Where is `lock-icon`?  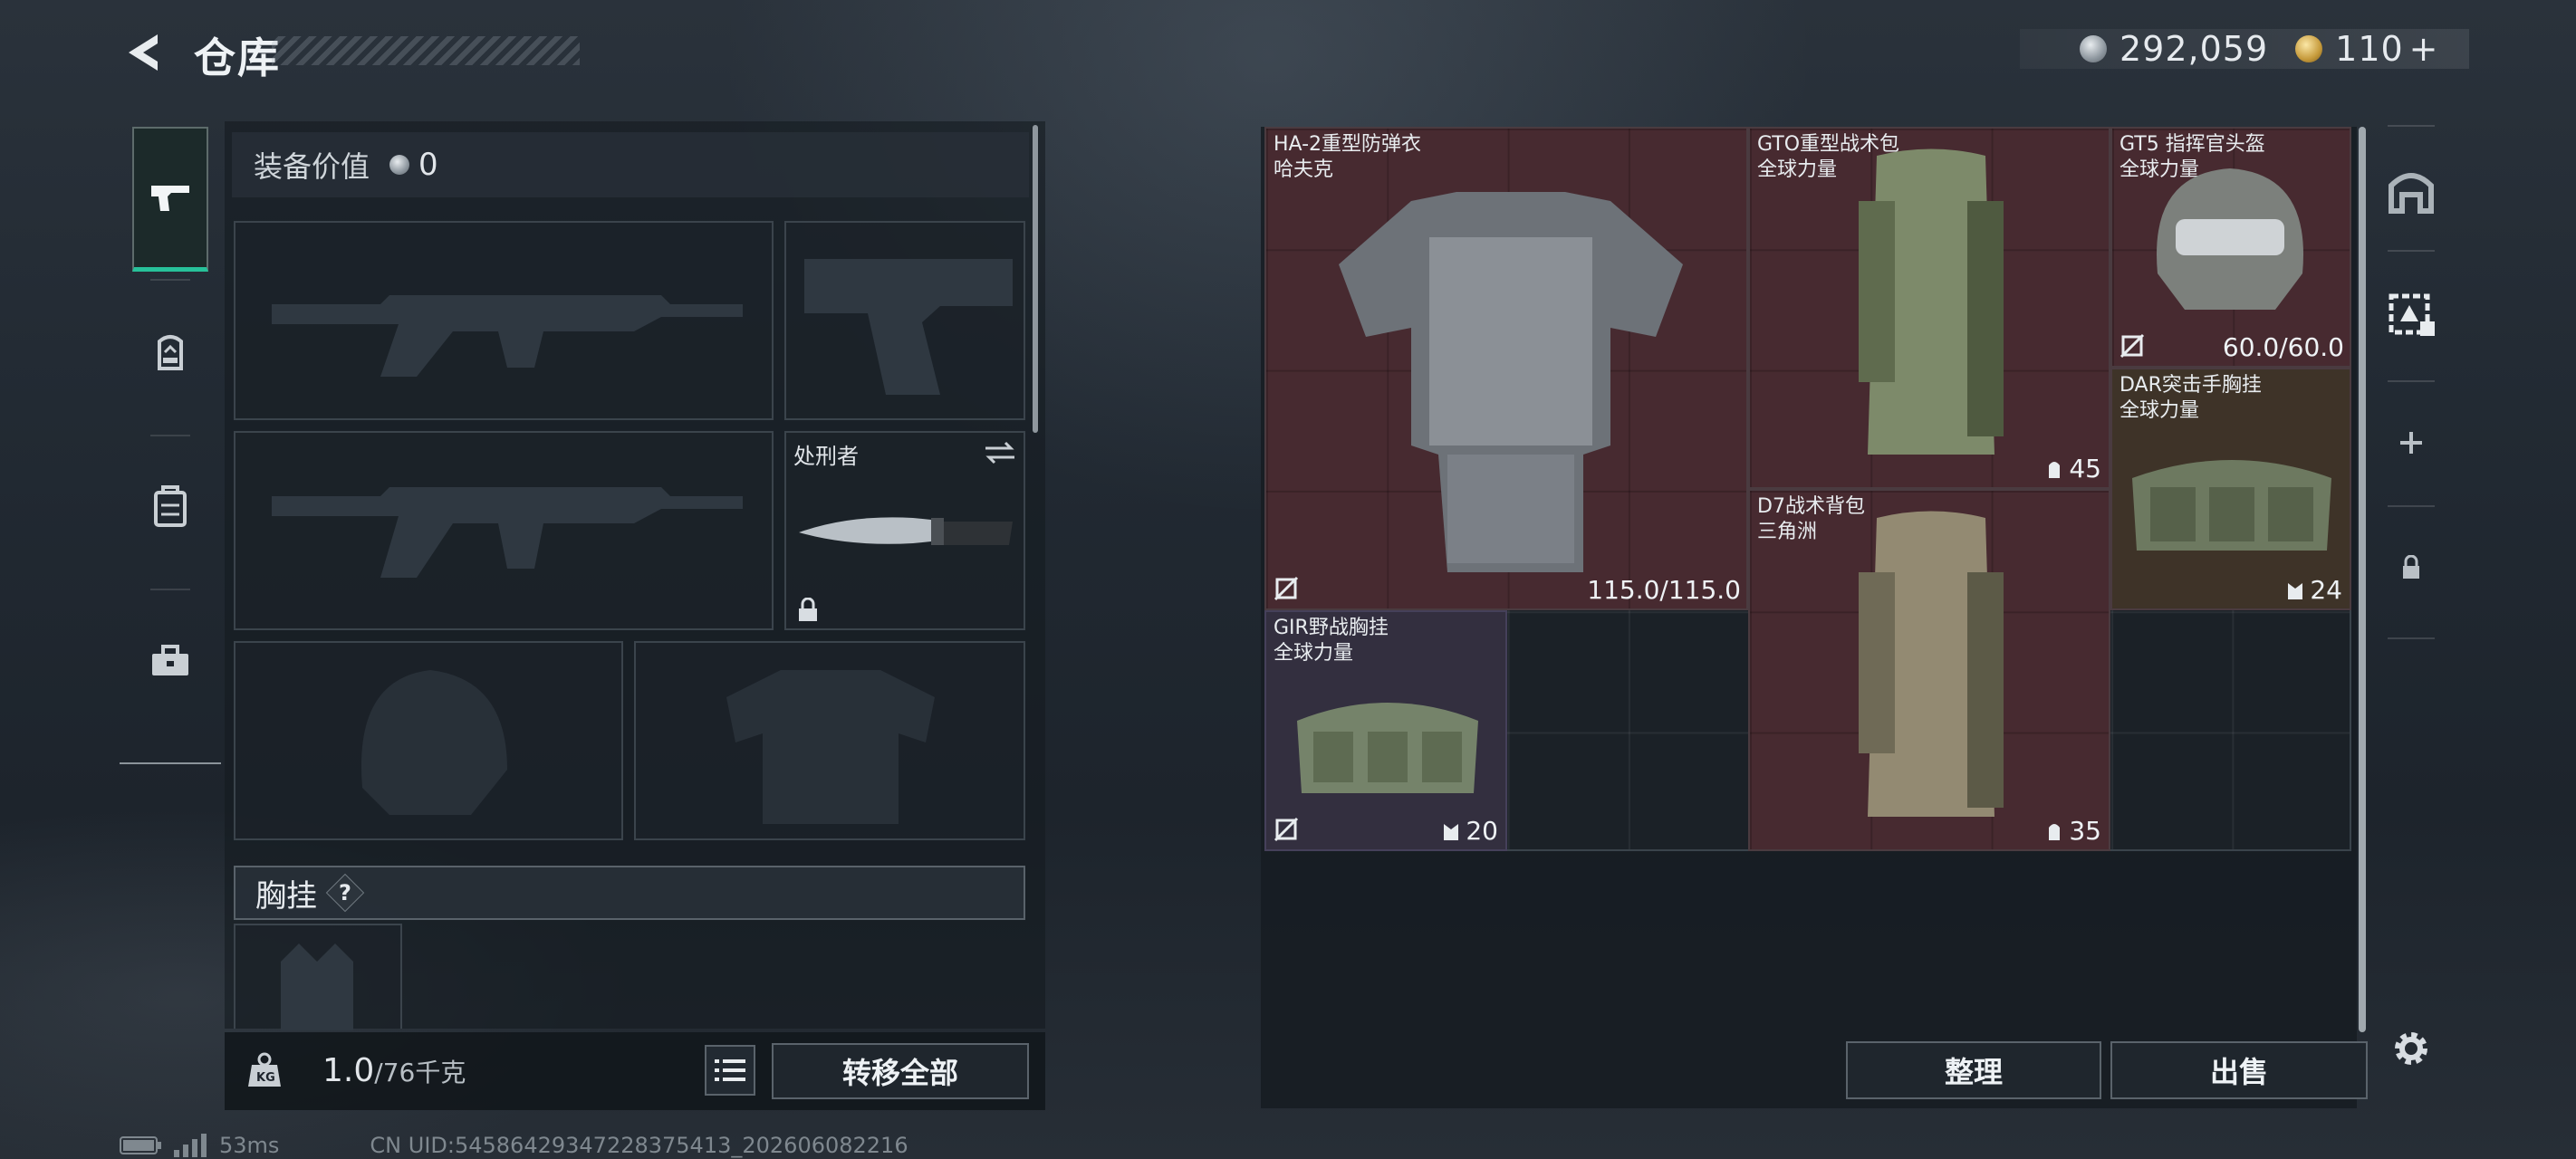
lock-icon is located at coordinates (808, 609).